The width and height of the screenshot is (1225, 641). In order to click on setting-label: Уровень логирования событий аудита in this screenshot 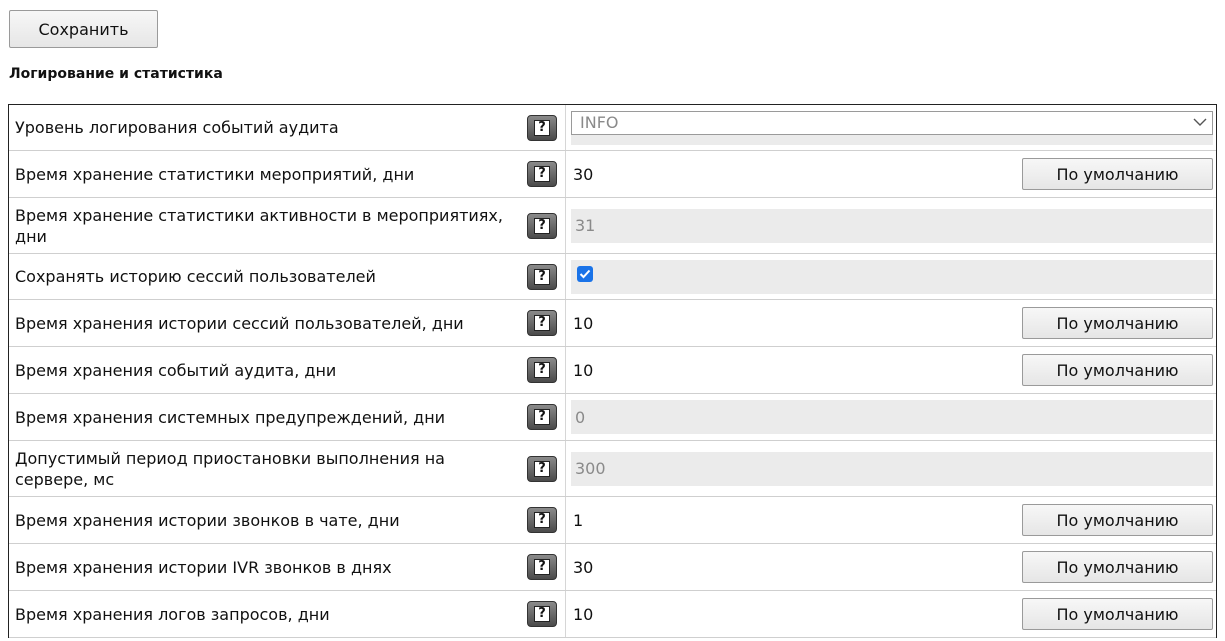, I will do `click(177, 127)`.